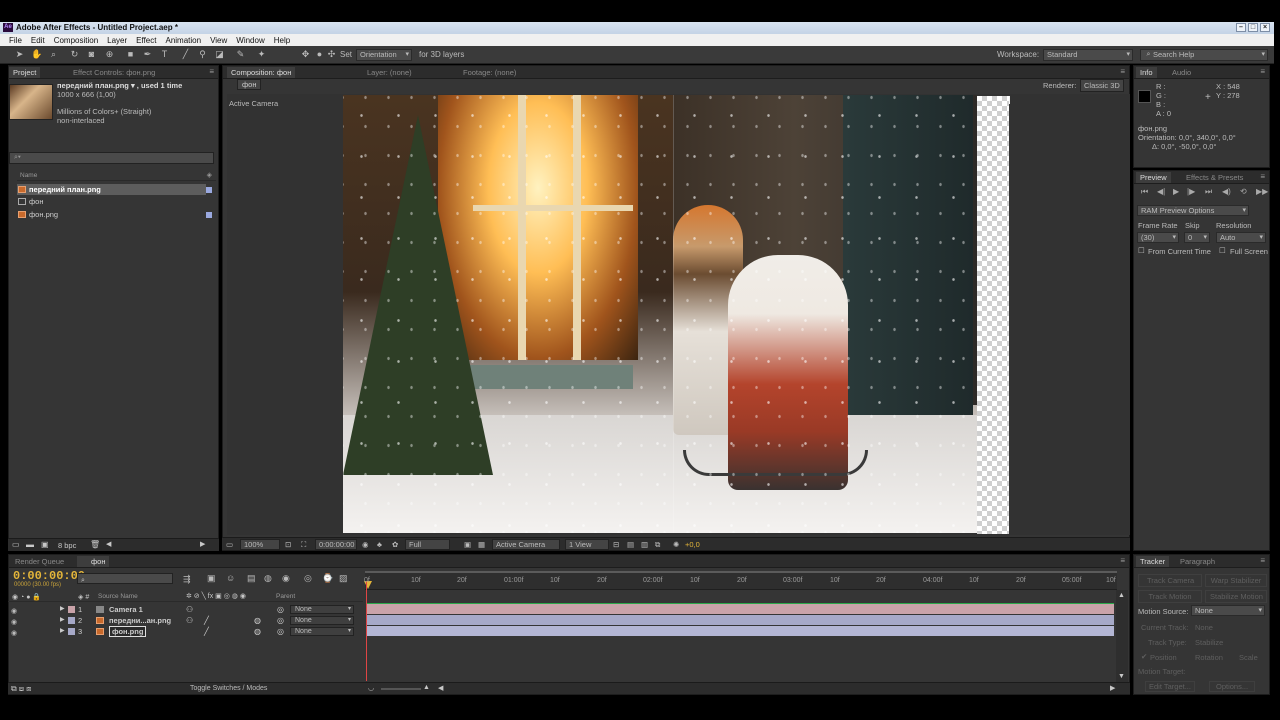 This screenshot has height=720, width=1280. I want to click on full-screen-checkbox: ☐, so click(1222, 250).